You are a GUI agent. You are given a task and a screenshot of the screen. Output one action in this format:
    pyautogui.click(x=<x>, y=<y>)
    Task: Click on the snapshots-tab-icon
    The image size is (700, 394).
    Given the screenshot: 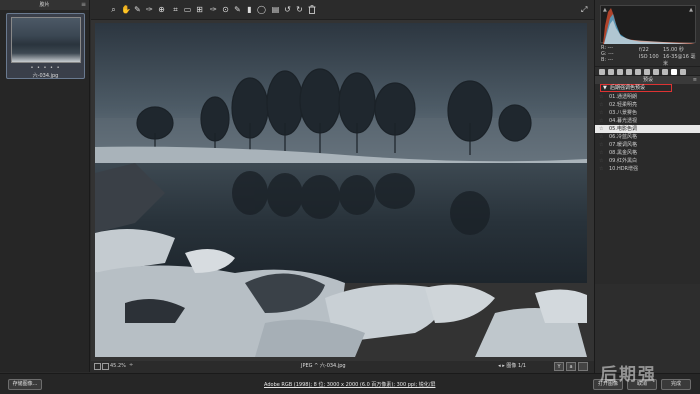 What is the action you would take?
    pyautogui.click(x=683, y=72)
    